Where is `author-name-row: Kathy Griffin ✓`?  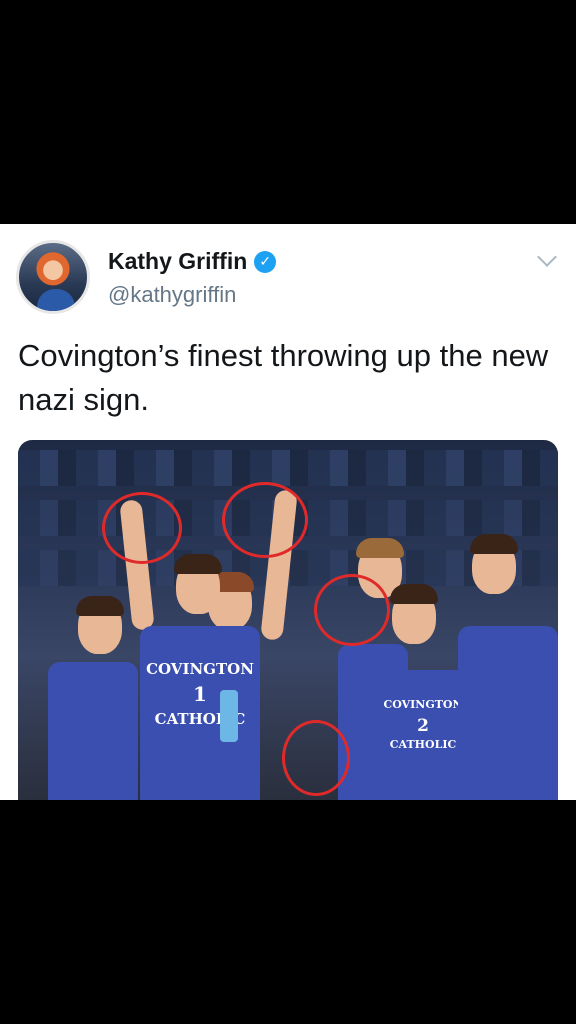
author-name-row: Kathy Griffin ✓ is located at coordinates (192, 261).